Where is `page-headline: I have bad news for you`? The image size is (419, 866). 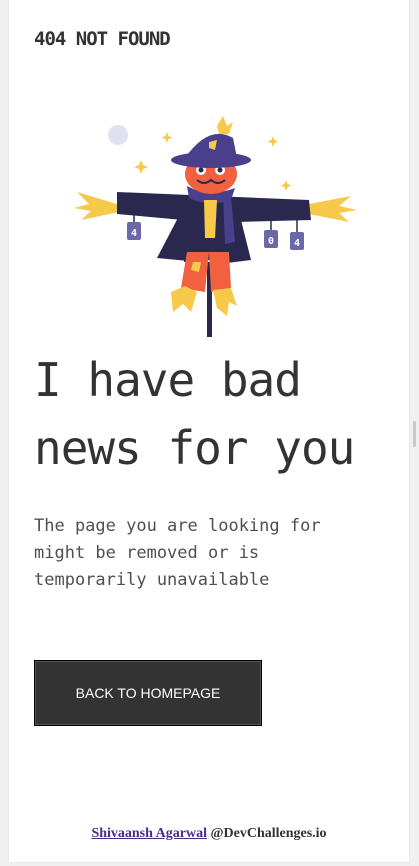
page-headline: I have bad news for you is located at coordinates (194, 414).